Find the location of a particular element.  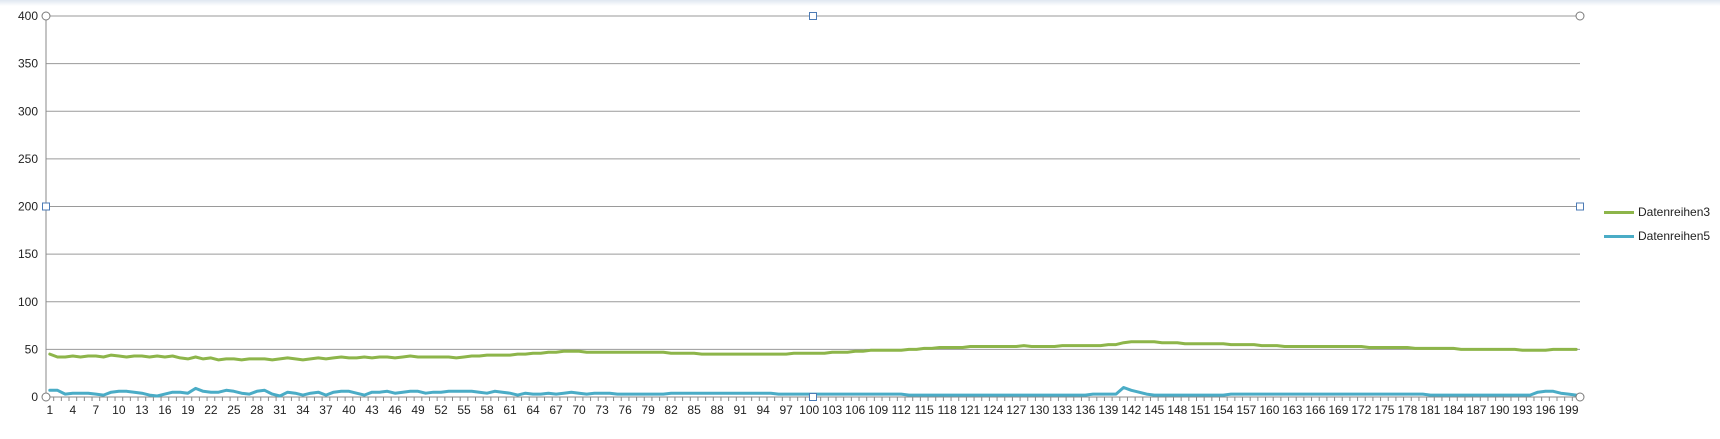

x-tick-label: 82 is located at coordinates (671, 410).